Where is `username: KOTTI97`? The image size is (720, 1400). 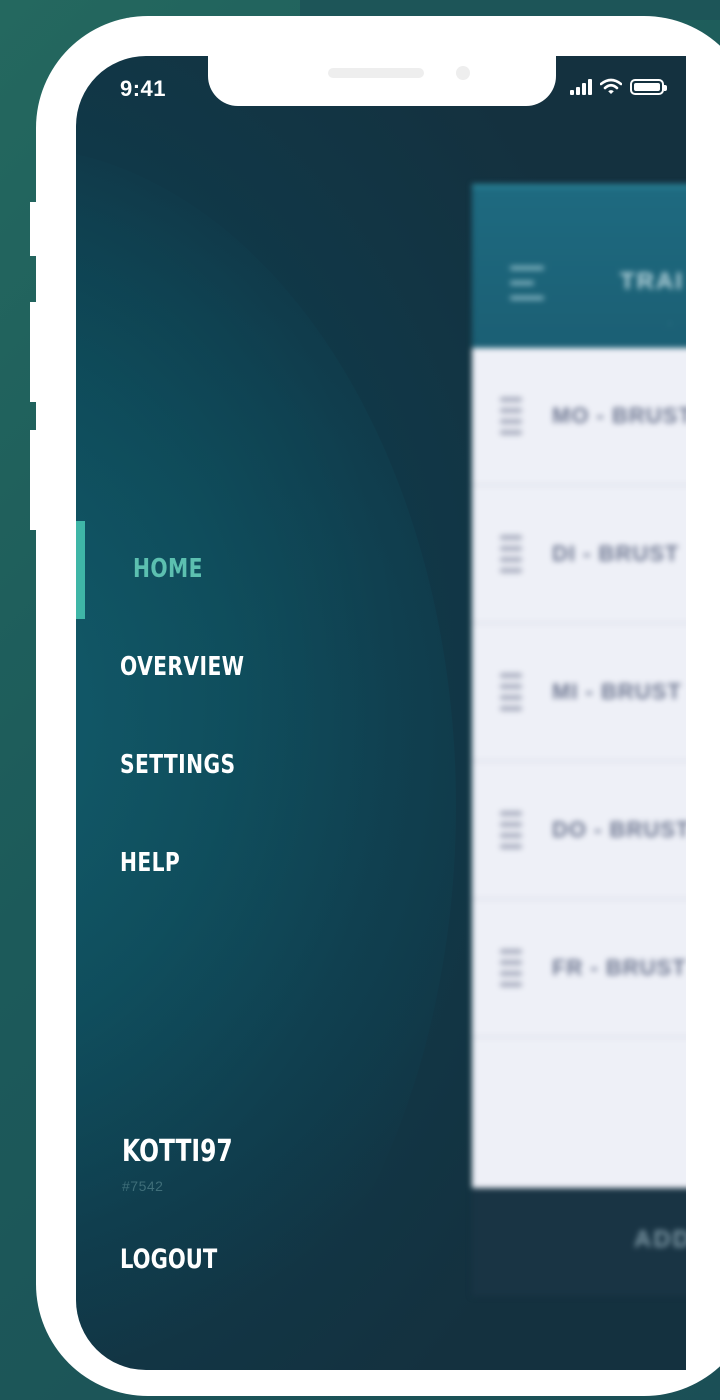 username: KOTTI97 is located at coordinates (177, 1151).